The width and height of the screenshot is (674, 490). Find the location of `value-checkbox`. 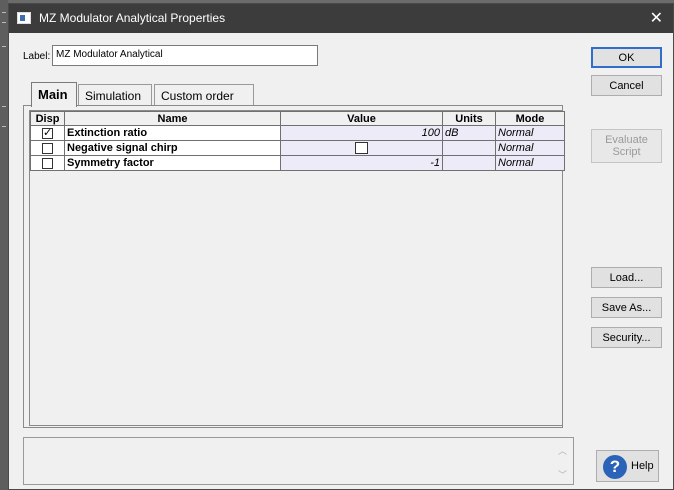

value-checkbox is located at coordinates (361, 148).